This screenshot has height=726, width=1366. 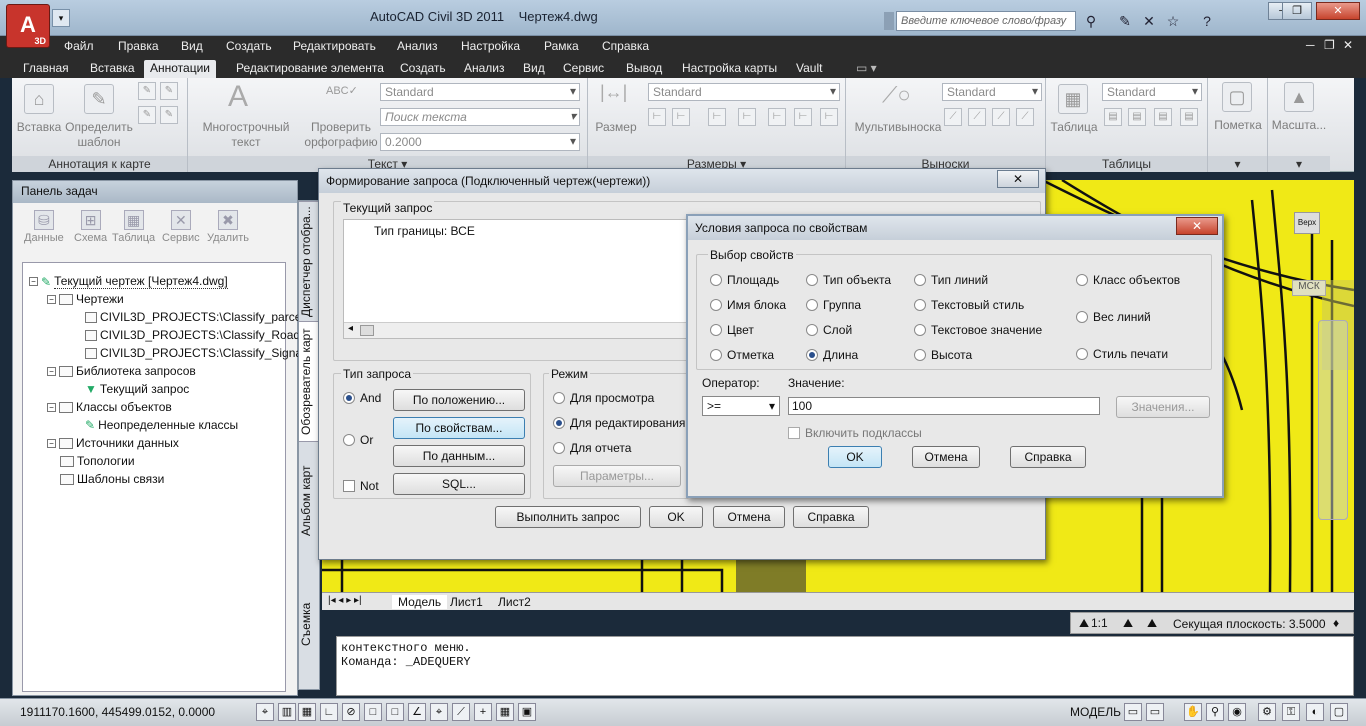 What do you see at coordinates (362, 398) in the screenshot?
I see `and-radio: And` at bounding box center [362, 398].